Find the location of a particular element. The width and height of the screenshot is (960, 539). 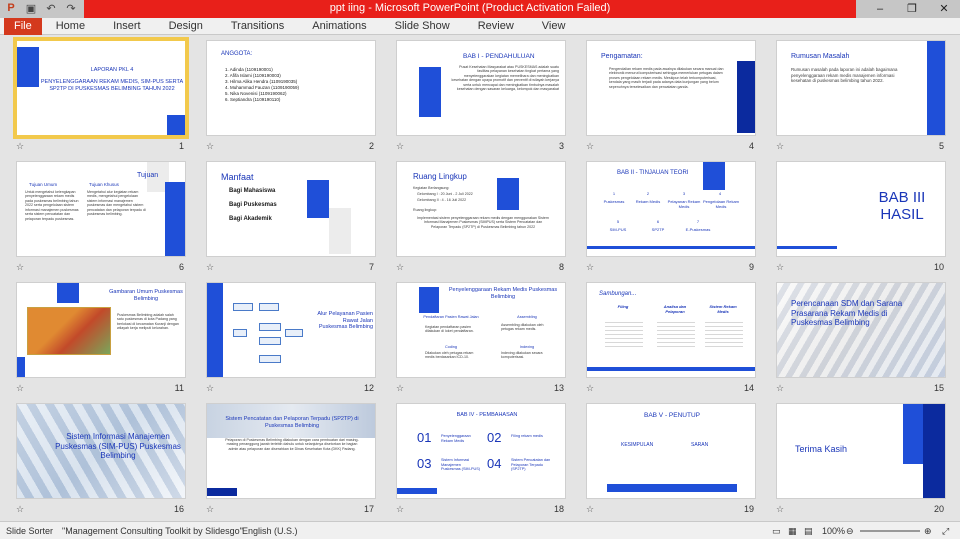

fit-slide-icon: ⤢ is located at coordinates (945, 531).